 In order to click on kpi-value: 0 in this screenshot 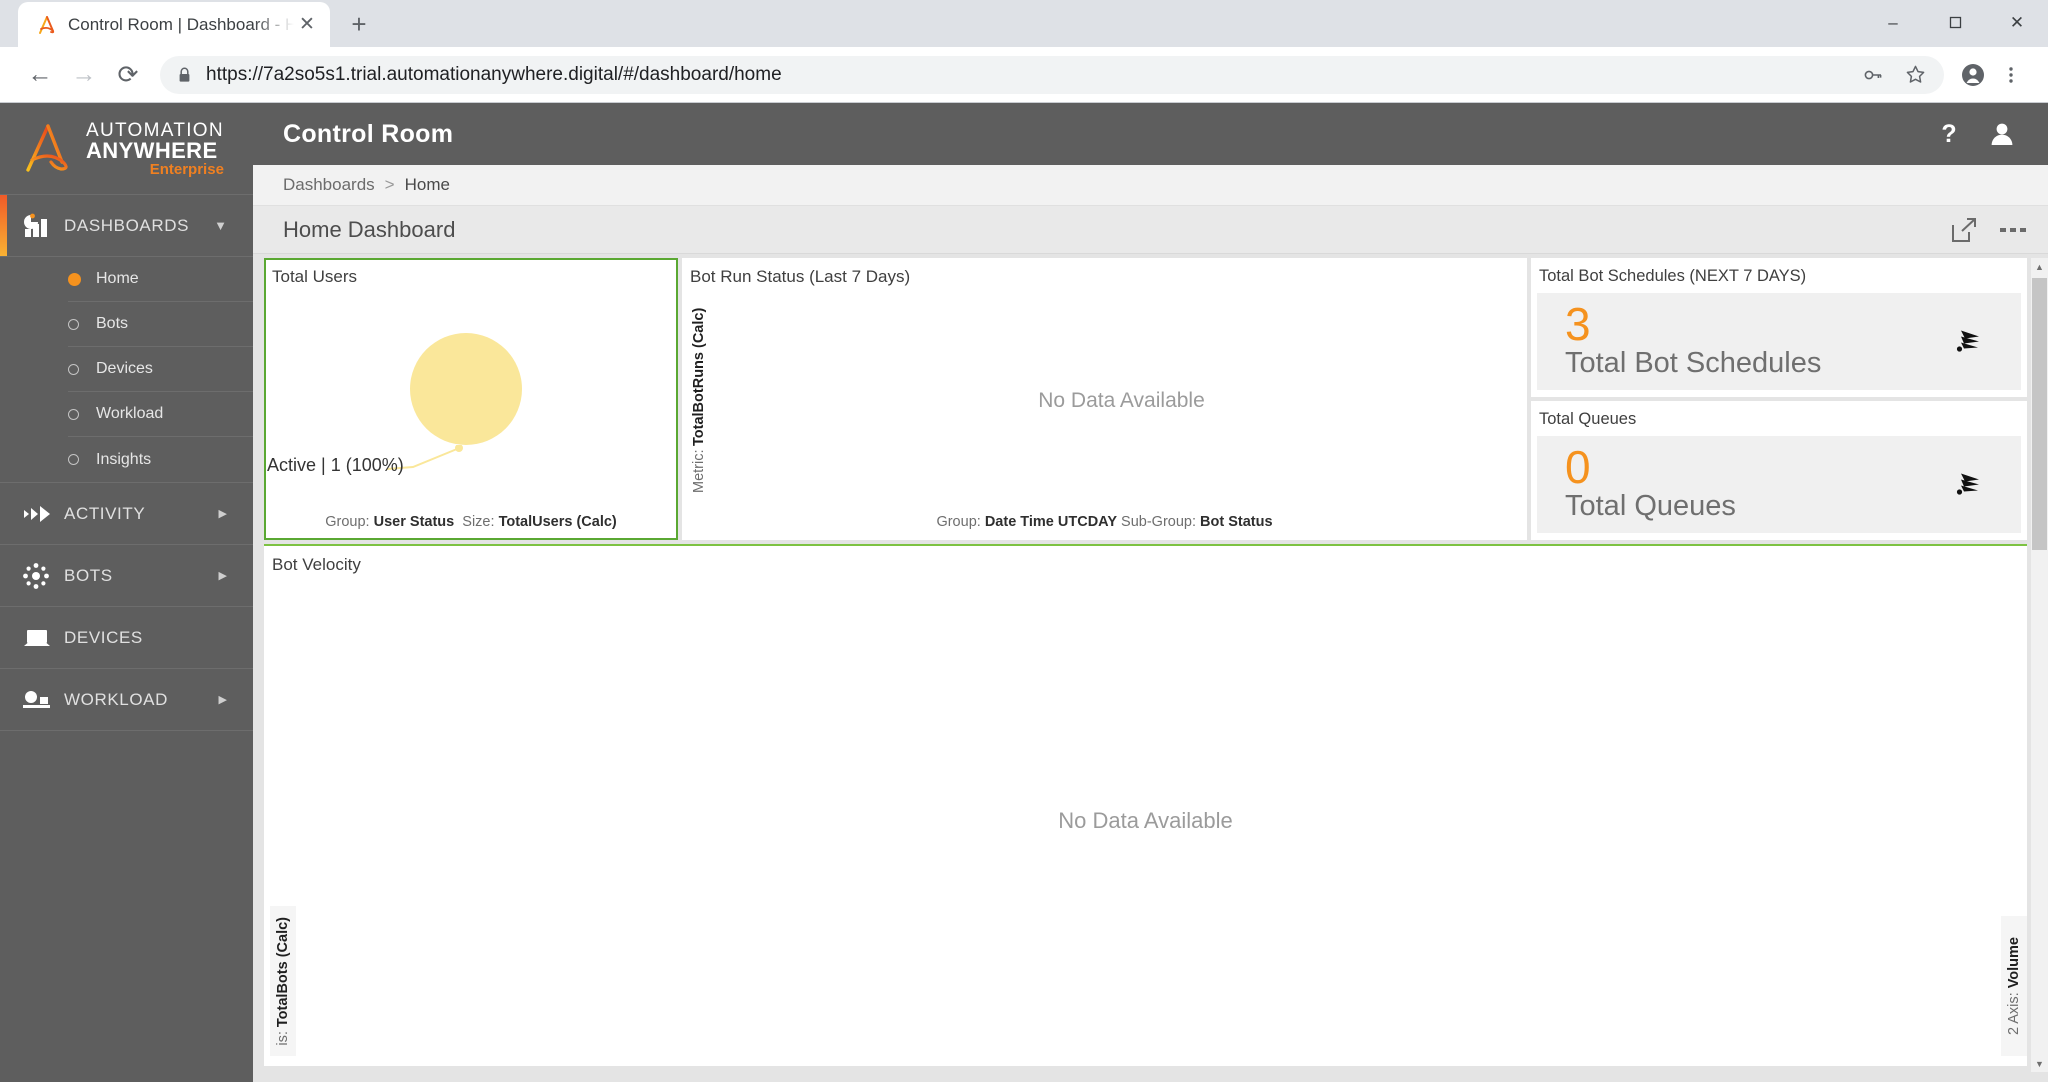, I will do `click(1578, 466)`.